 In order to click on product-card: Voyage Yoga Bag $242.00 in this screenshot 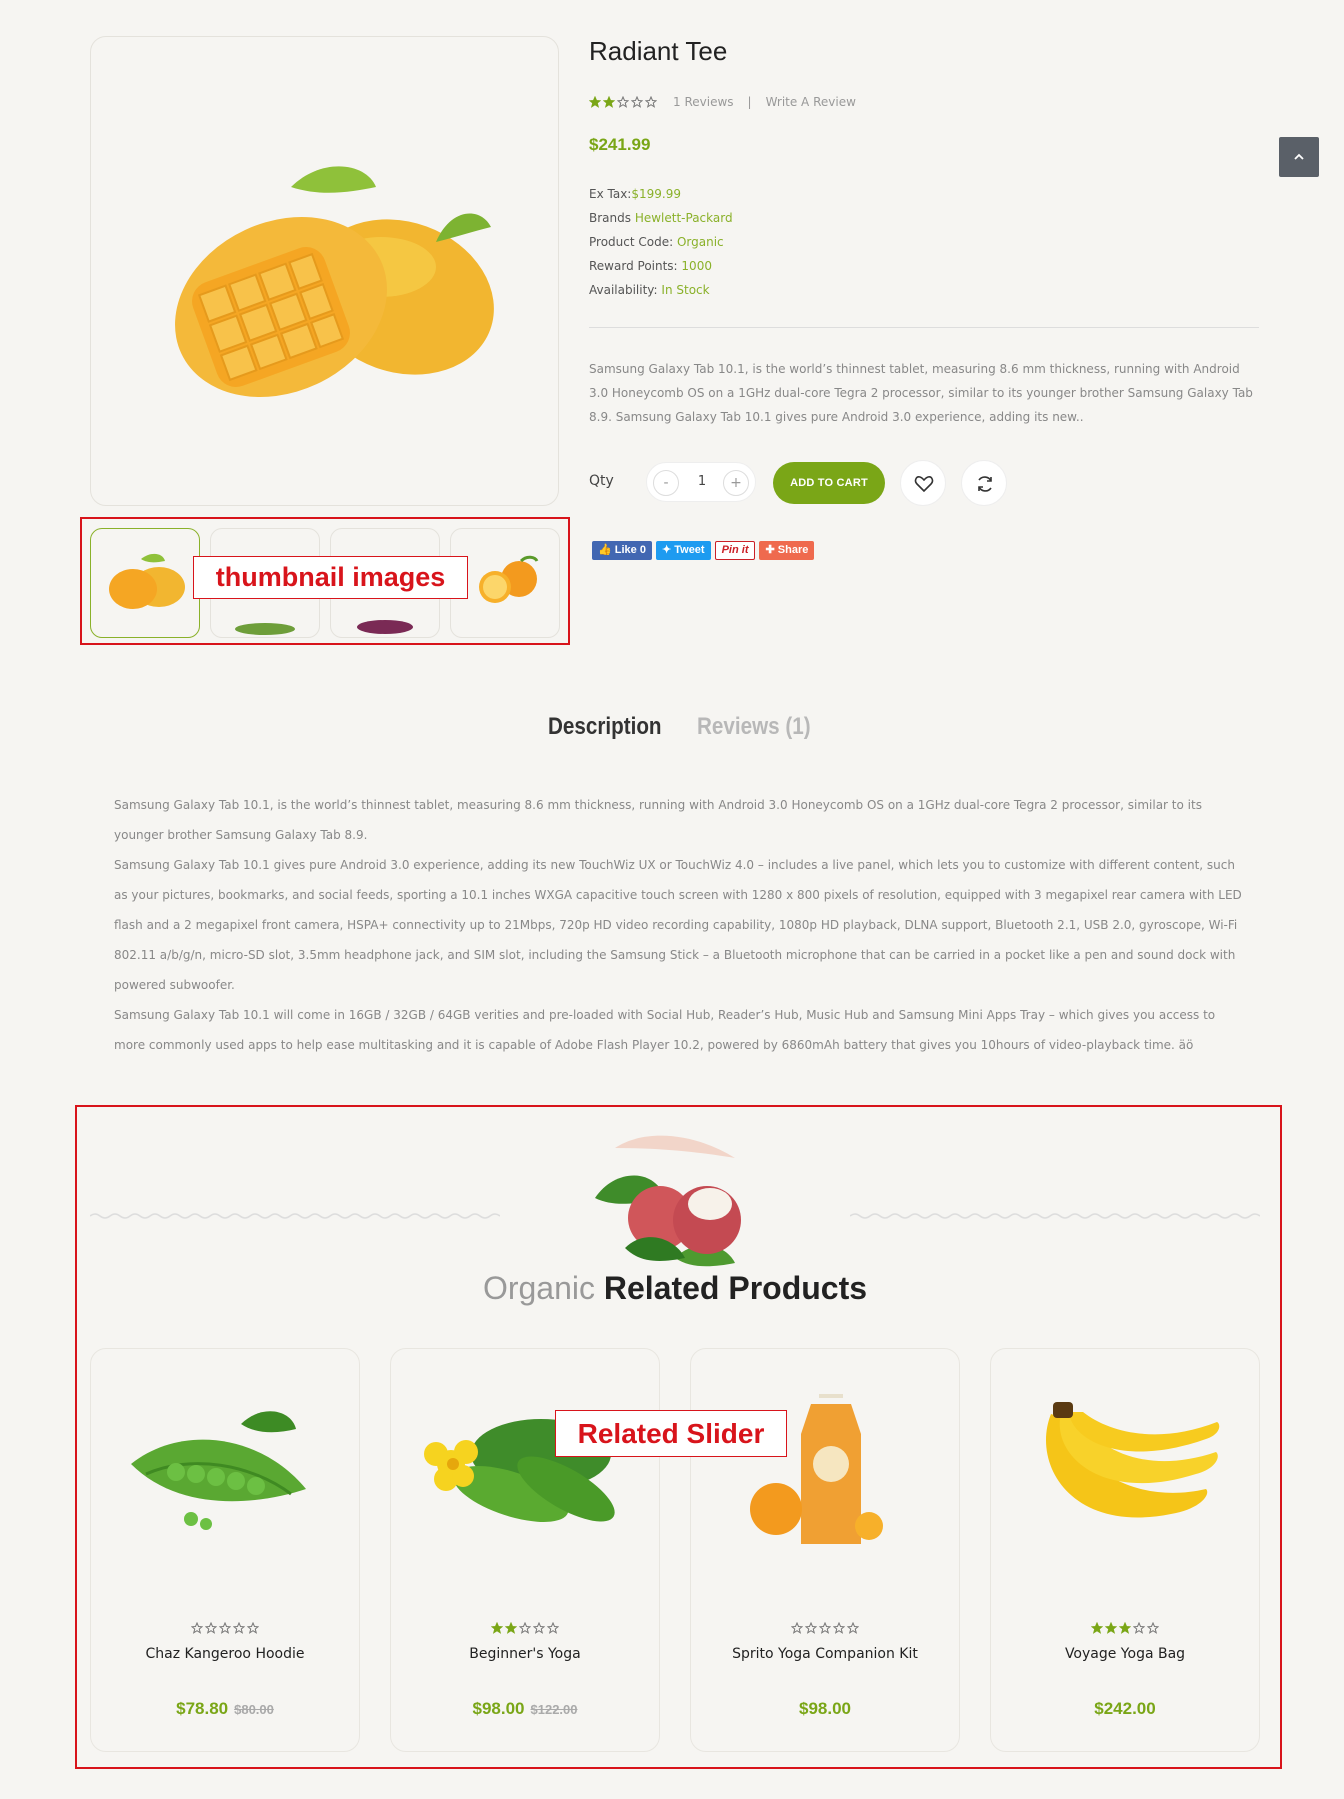, I will do `click(1125, 1550)`.